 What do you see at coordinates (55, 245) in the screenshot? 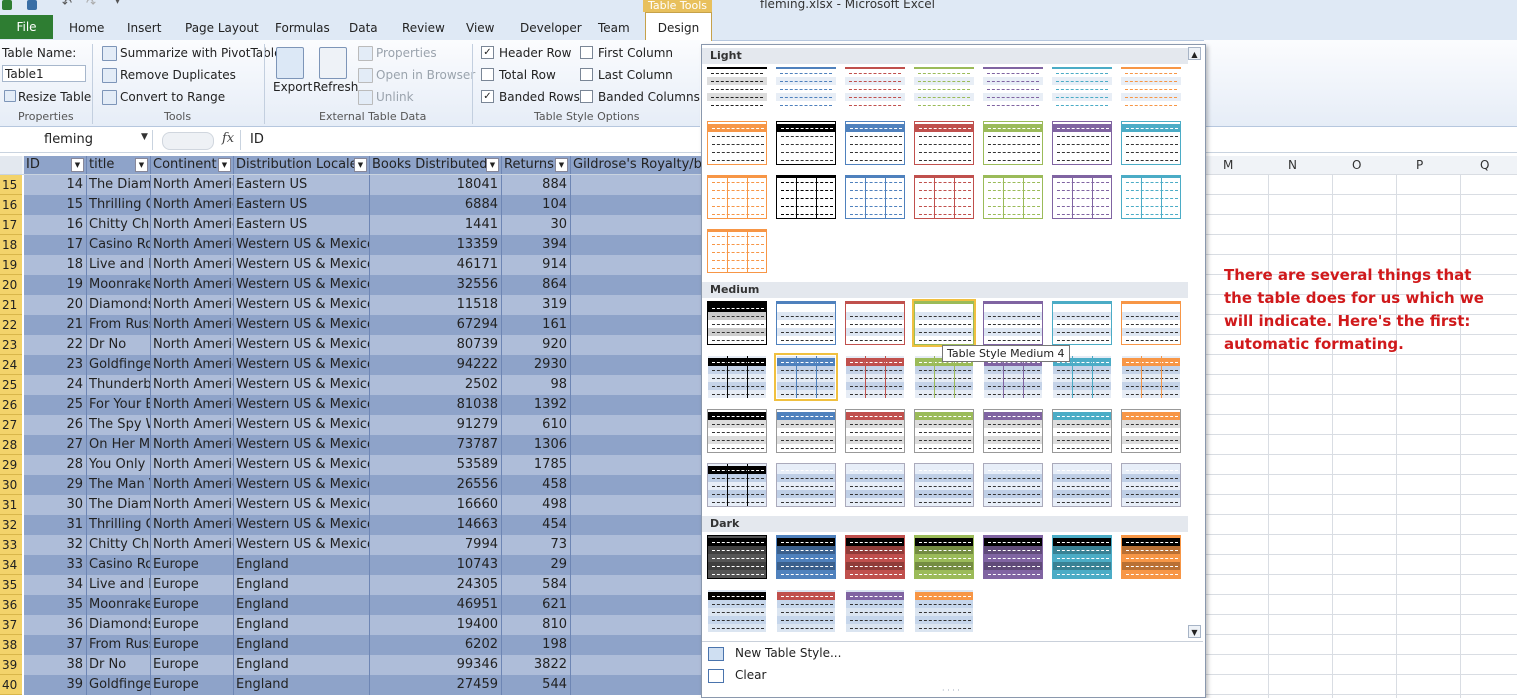
I see `cell-id: 17` at bounding box center [55, 245].